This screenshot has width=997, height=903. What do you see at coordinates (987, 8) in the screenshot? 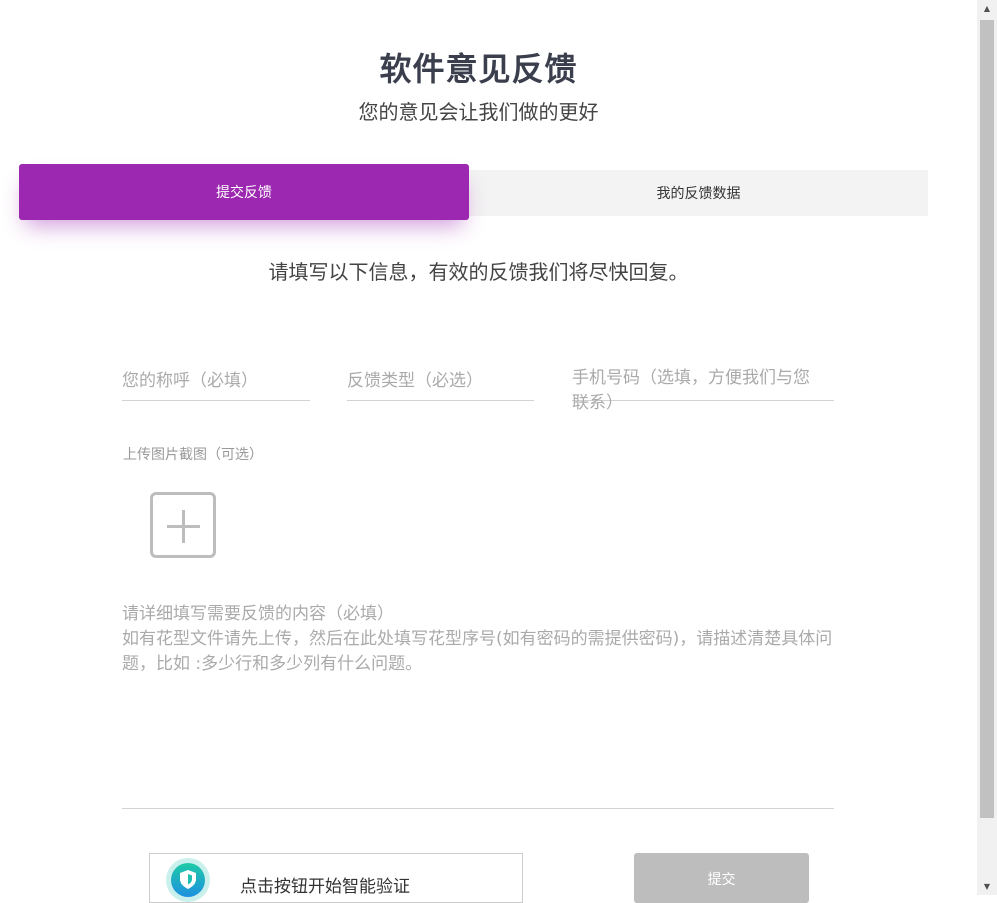
I see `scroll-up-arrow-icon: ▲` at bounding box center [987, 8].